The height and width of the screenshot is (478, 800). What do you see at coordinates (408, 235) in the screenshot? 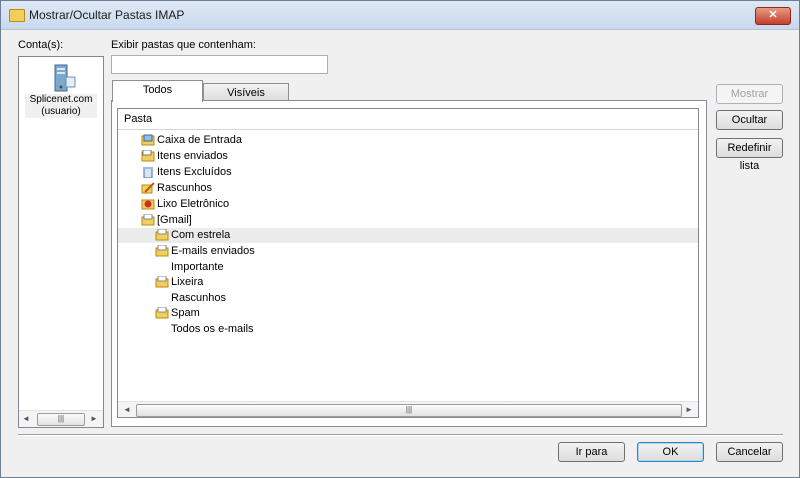
I see `tree-item: Com estrela` at bounding box center [408, 235].